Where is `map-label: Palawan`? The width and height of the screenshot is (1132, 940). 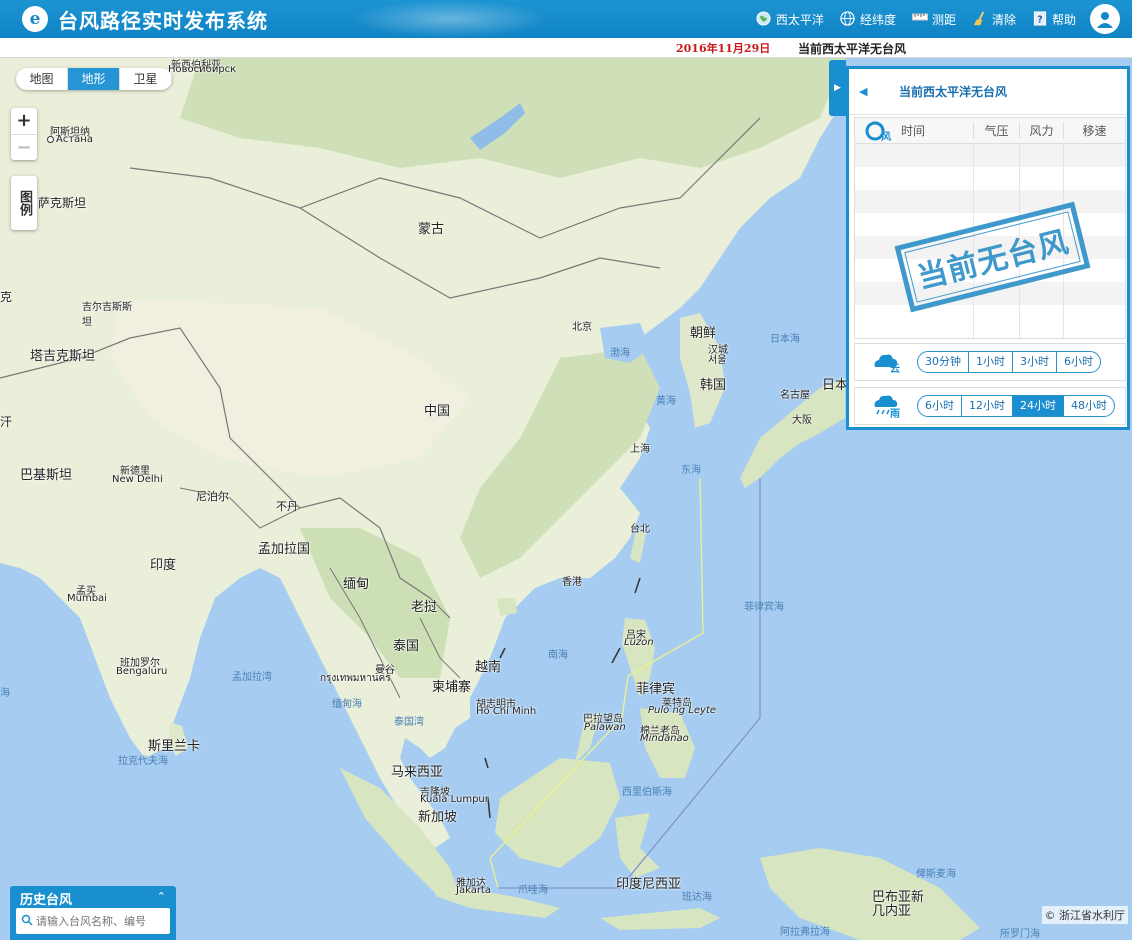
map-label: Palawan is located at coordinates (605, 727).